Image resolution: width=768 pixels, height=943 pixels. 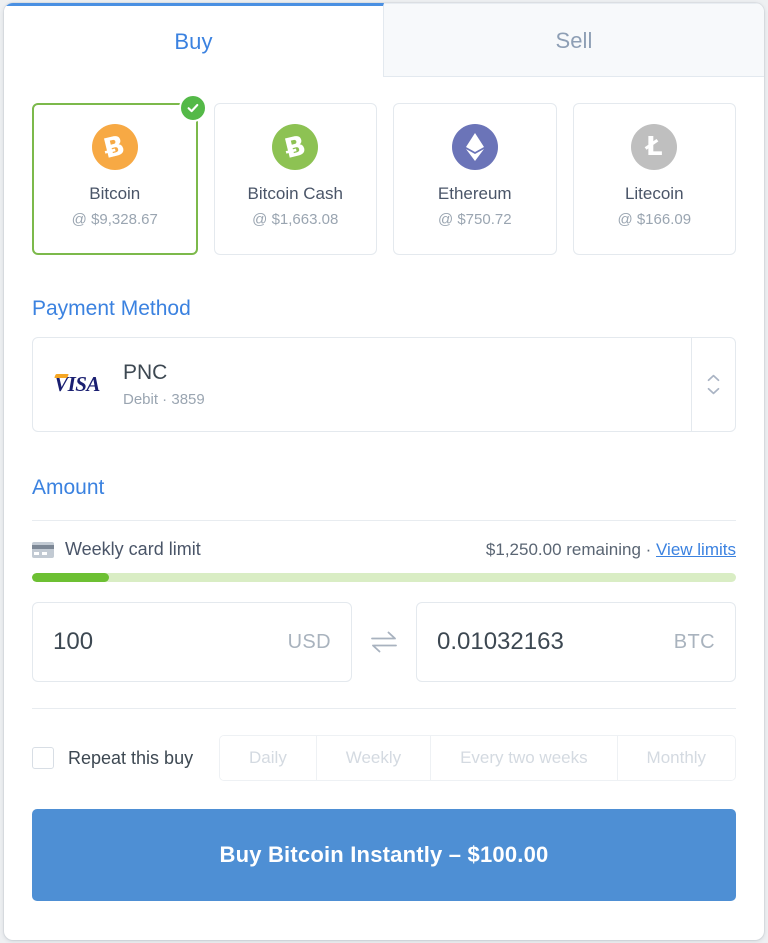 What do you see at coordinates (145, 372) in the screenshot?
I see `payment-method-name: PNC` at bounding box center [145, 372].